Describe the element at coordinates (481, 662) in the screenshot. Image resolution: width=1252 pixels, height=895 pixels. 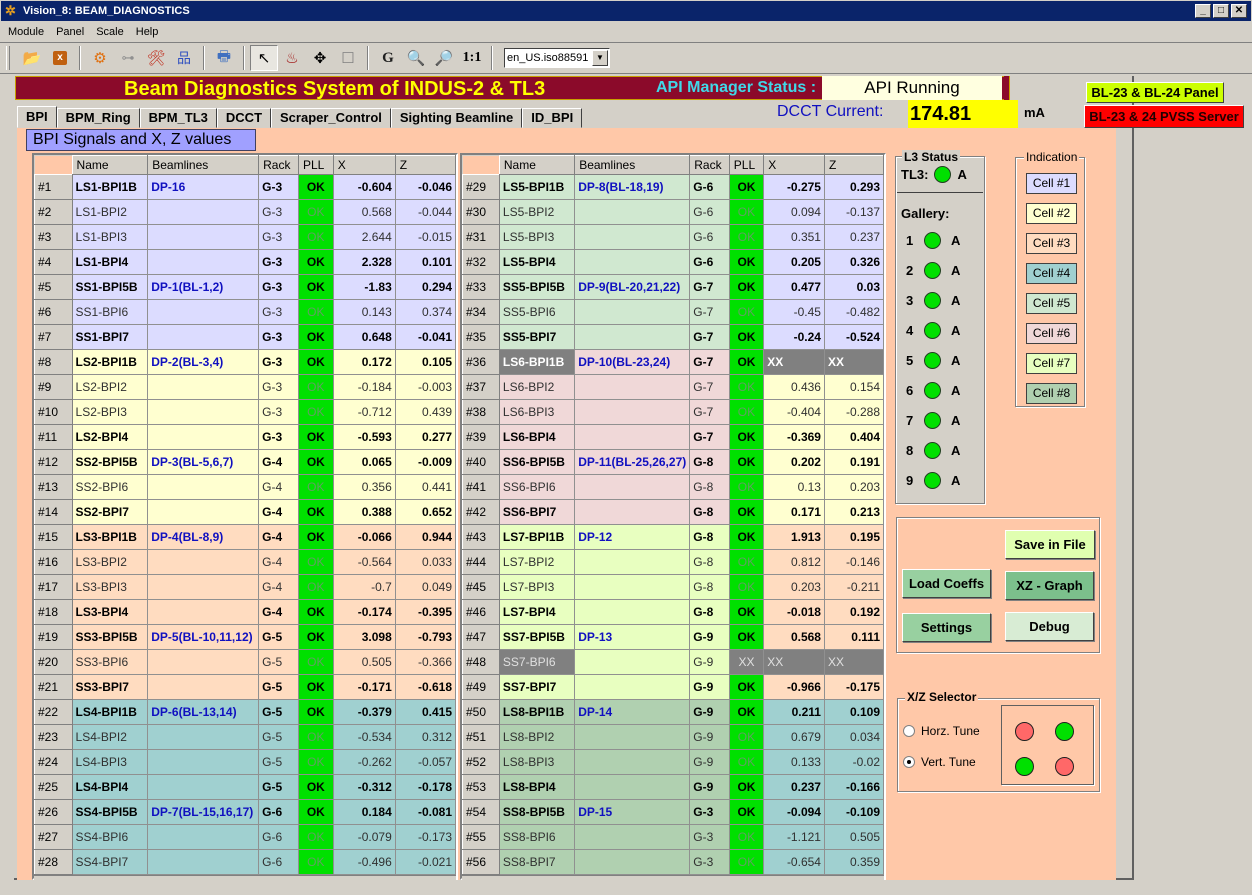
I see `row-index-button: #48` at that location.